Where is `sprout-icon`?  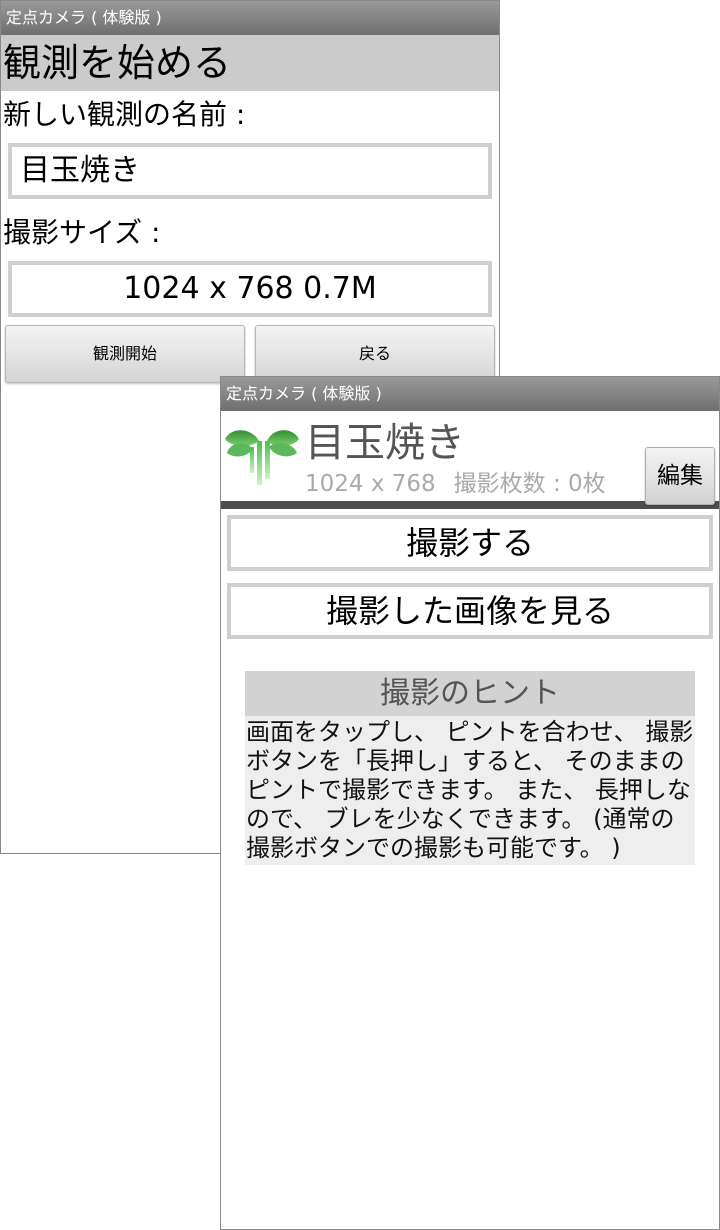
sprout-icon is located at coordinates (262, 457).